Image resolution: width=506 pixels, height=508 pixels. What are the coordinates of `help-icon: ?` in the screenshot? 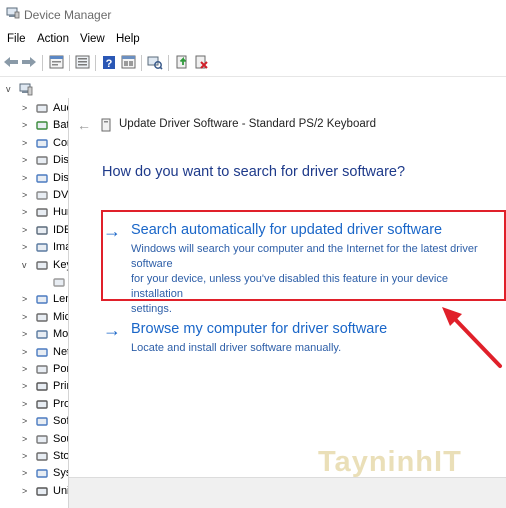 It's located at (109, 62).